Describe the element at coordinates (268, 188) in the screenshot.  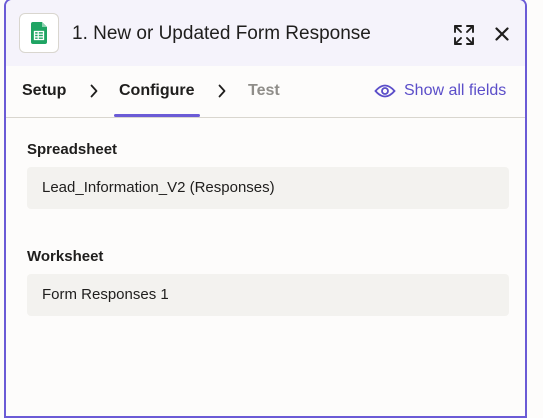
I see `spreadsheet-field: Lead_Information_V2 (Responses)` at that location.